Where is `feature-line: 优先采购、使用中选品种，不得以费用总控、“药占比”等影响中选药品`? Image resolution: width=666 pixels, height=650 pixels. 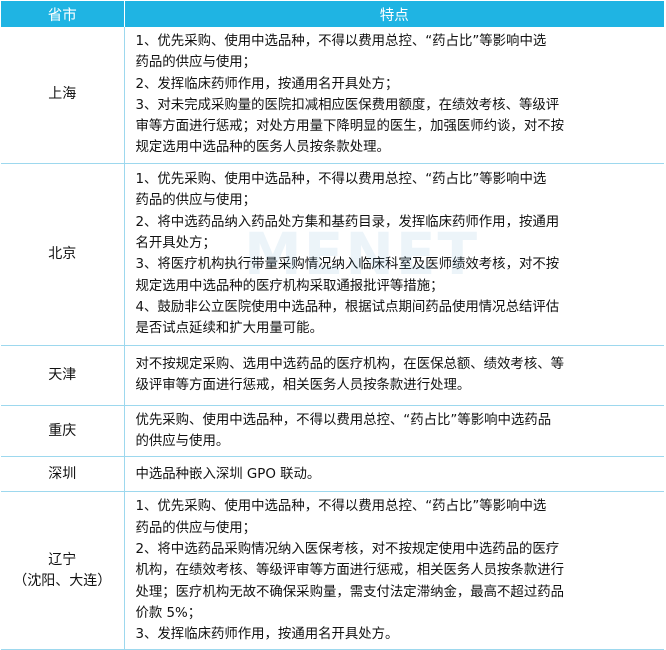
feature-line: 优先采购、使用中选品种，不得以费用总控、“药占比”等影响中选药品 is located at coordinates (343, 420).